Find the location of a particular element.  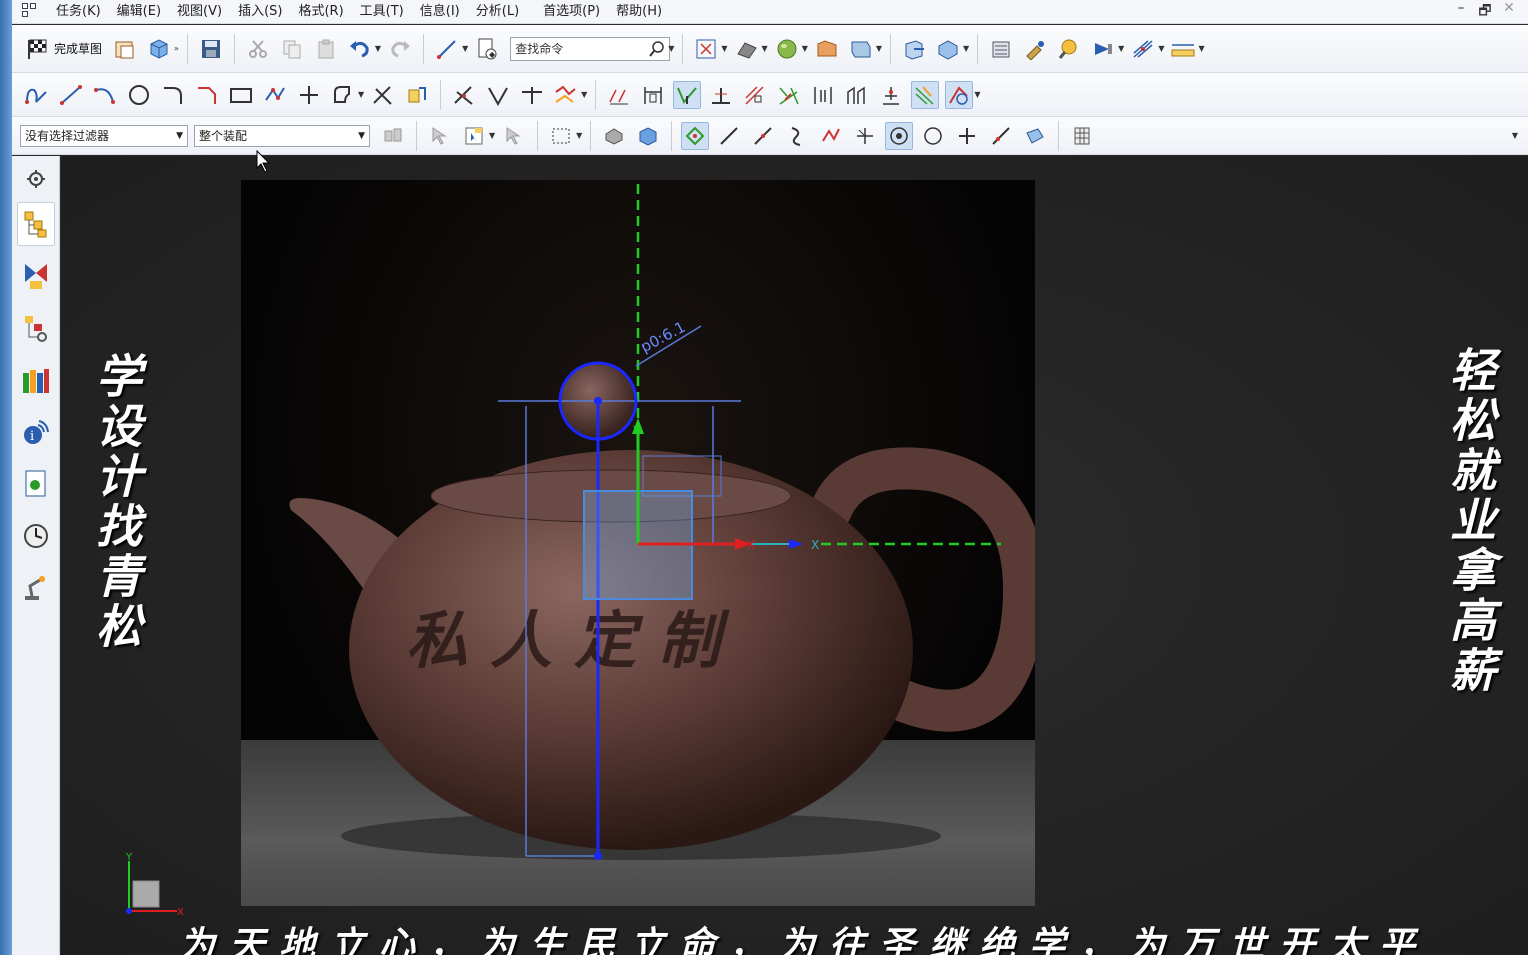

geometric-constraint-button is located at coordinates (687, 94).